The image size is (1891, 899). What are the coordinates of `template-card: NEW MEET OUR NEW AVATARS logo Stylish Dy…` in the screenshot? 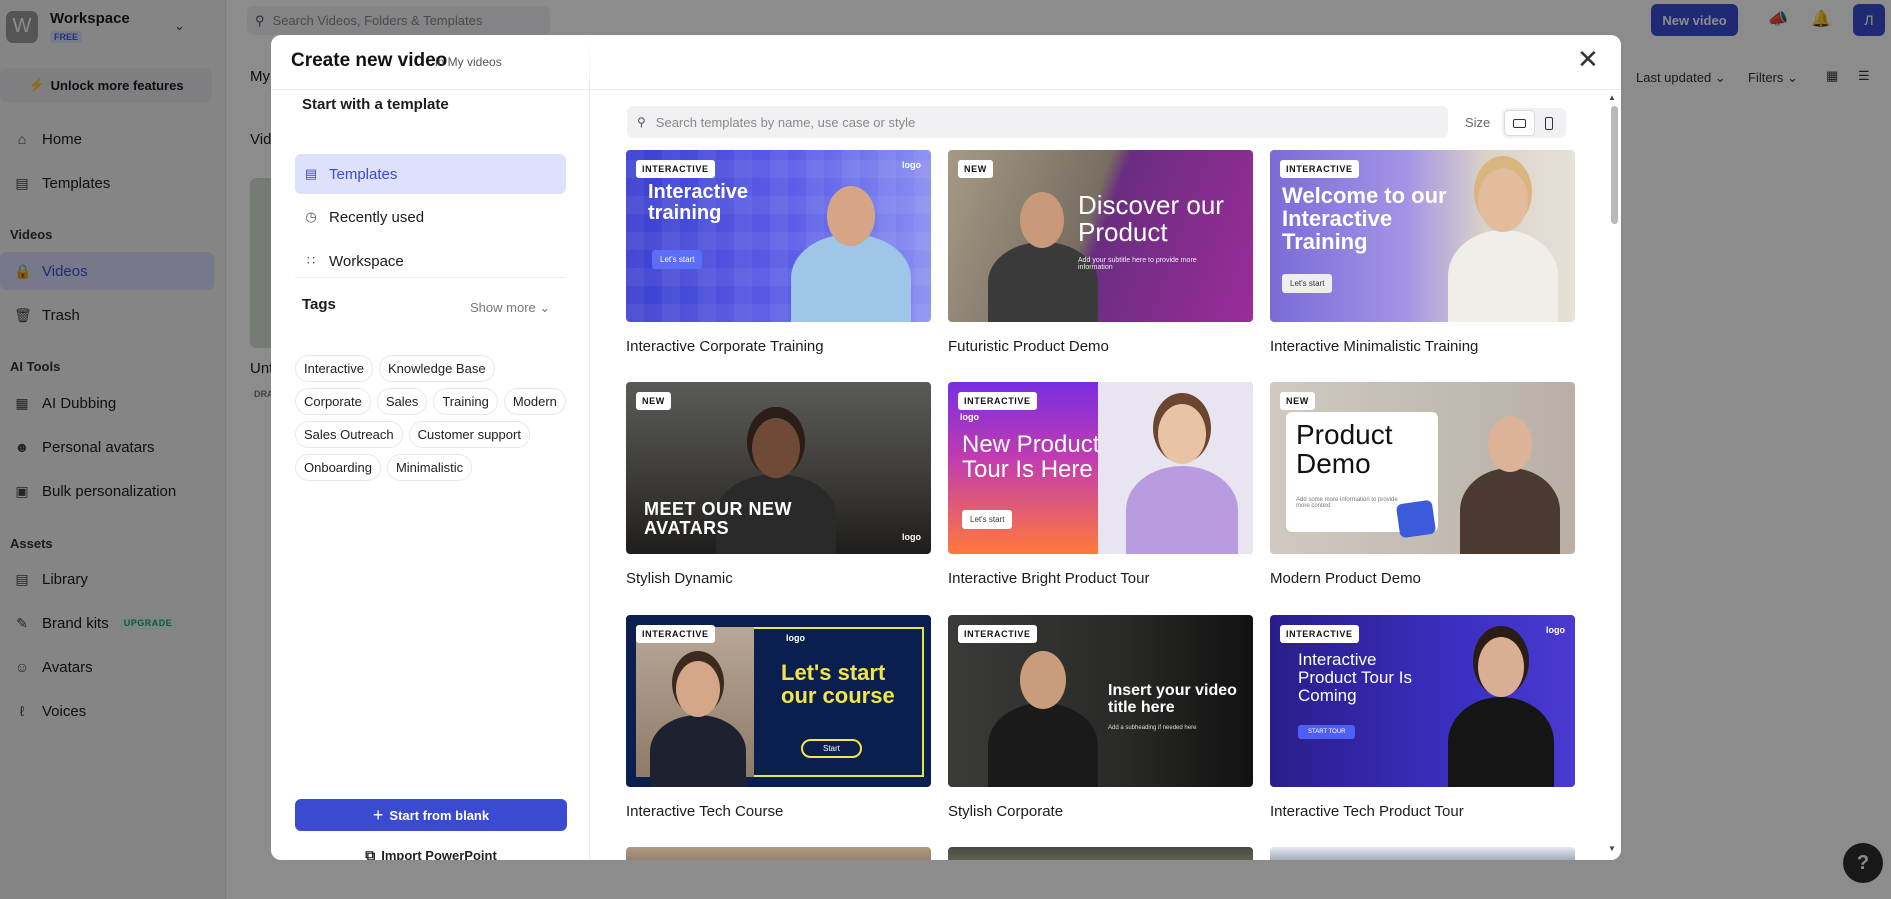 It's located at (778, 484).